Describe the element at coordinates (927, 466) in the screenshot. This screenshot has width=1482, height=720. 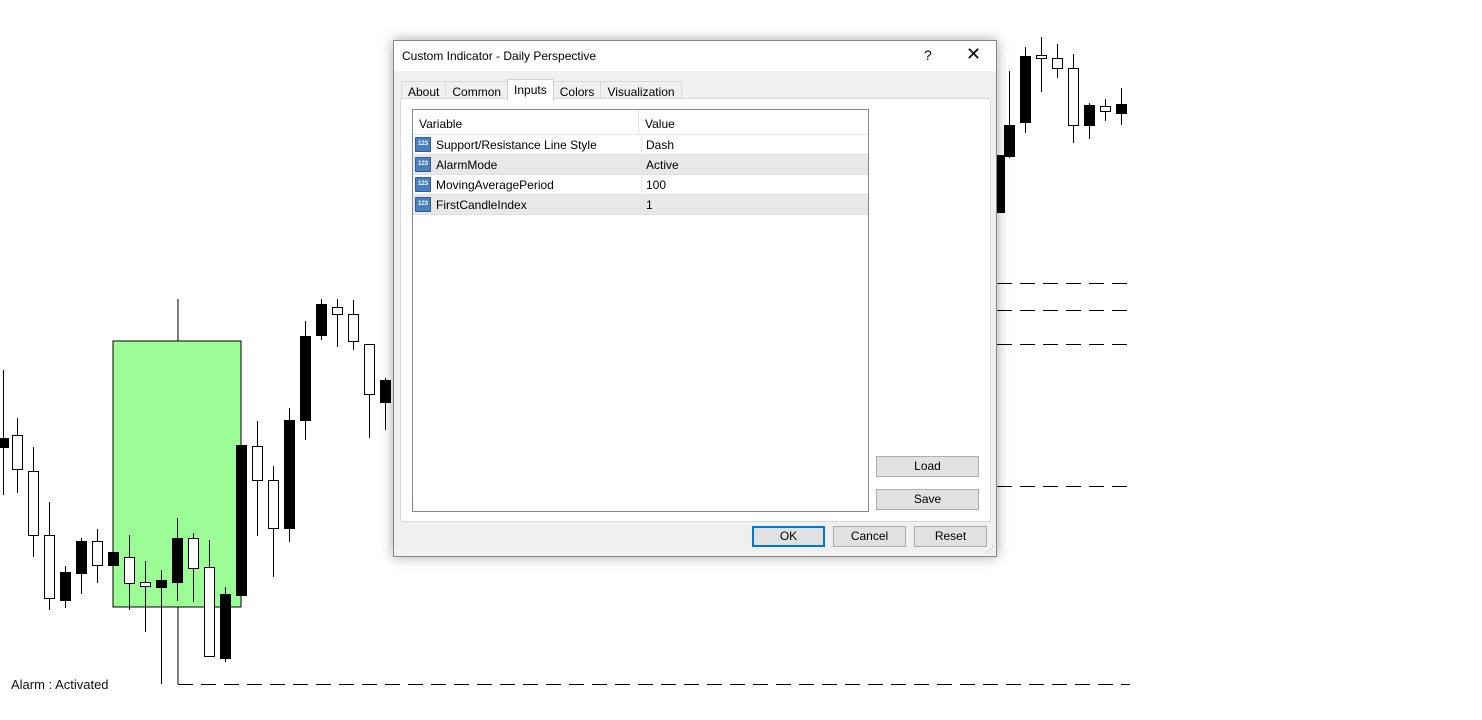
I see `load-button: Load` at that location.